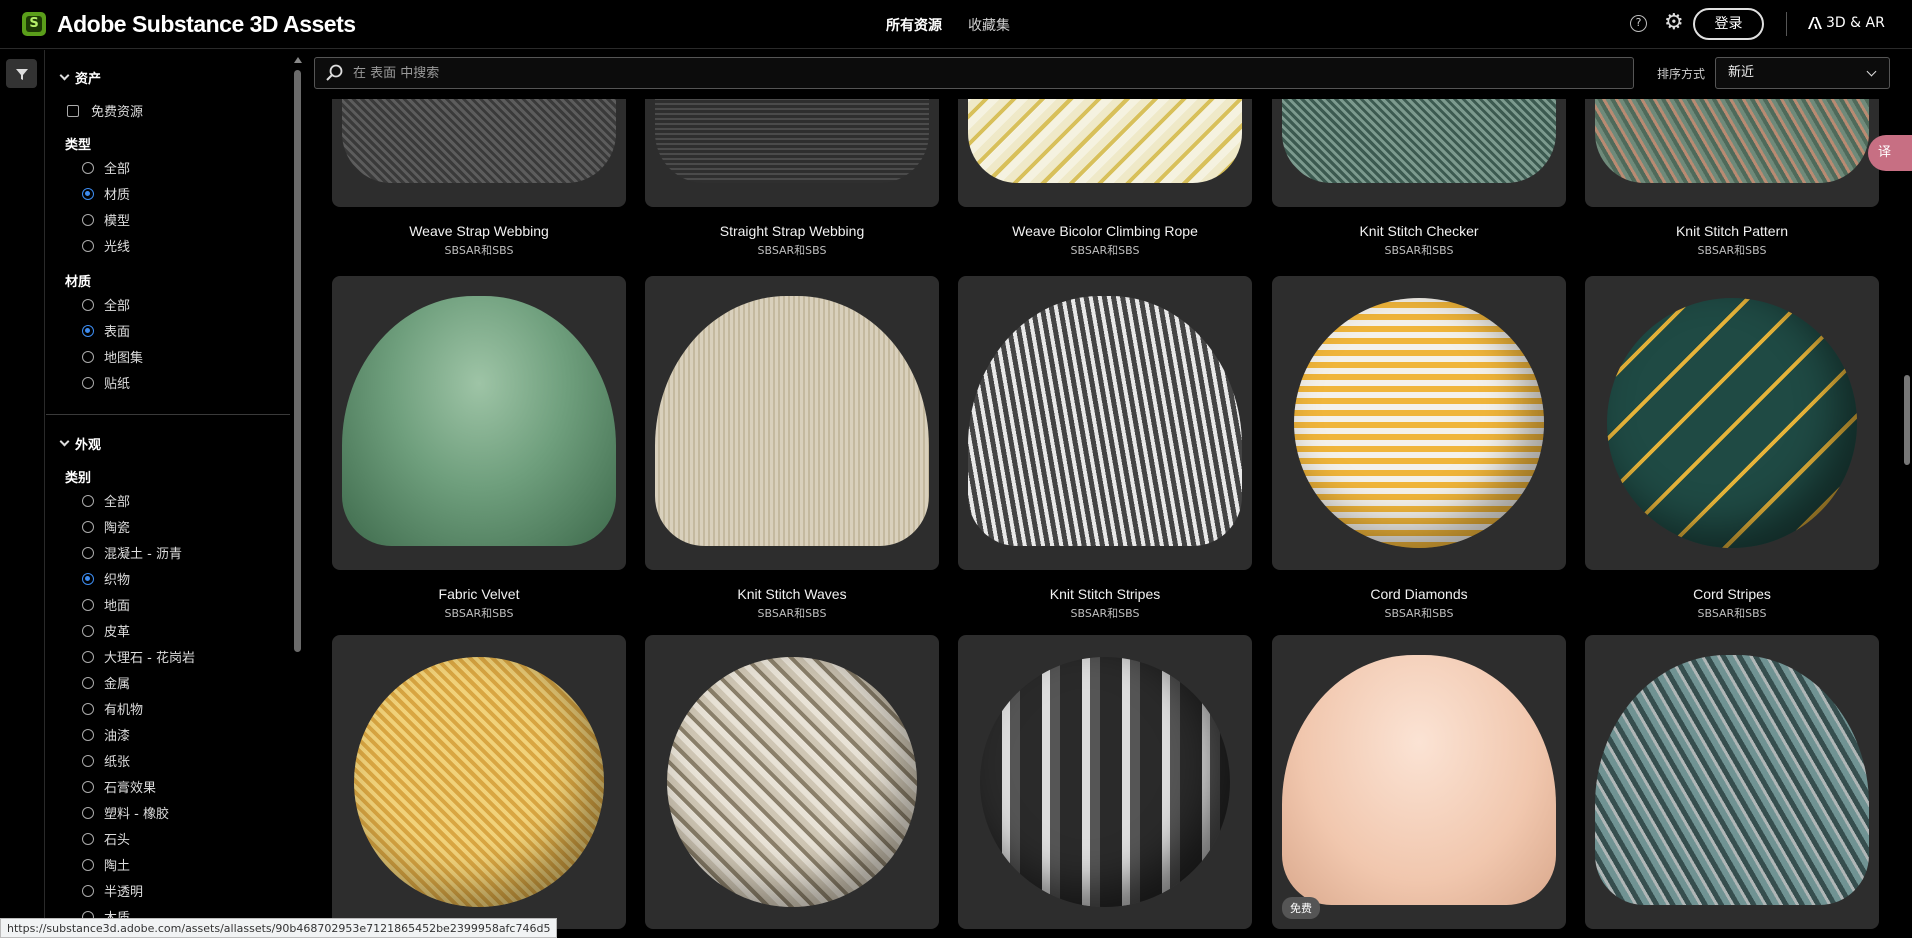 The image size is (1912, 938). Describe the element at coordinates (132, 552) in the screenshot. I see `category-option: 混凝土 - 沥青` at that location.